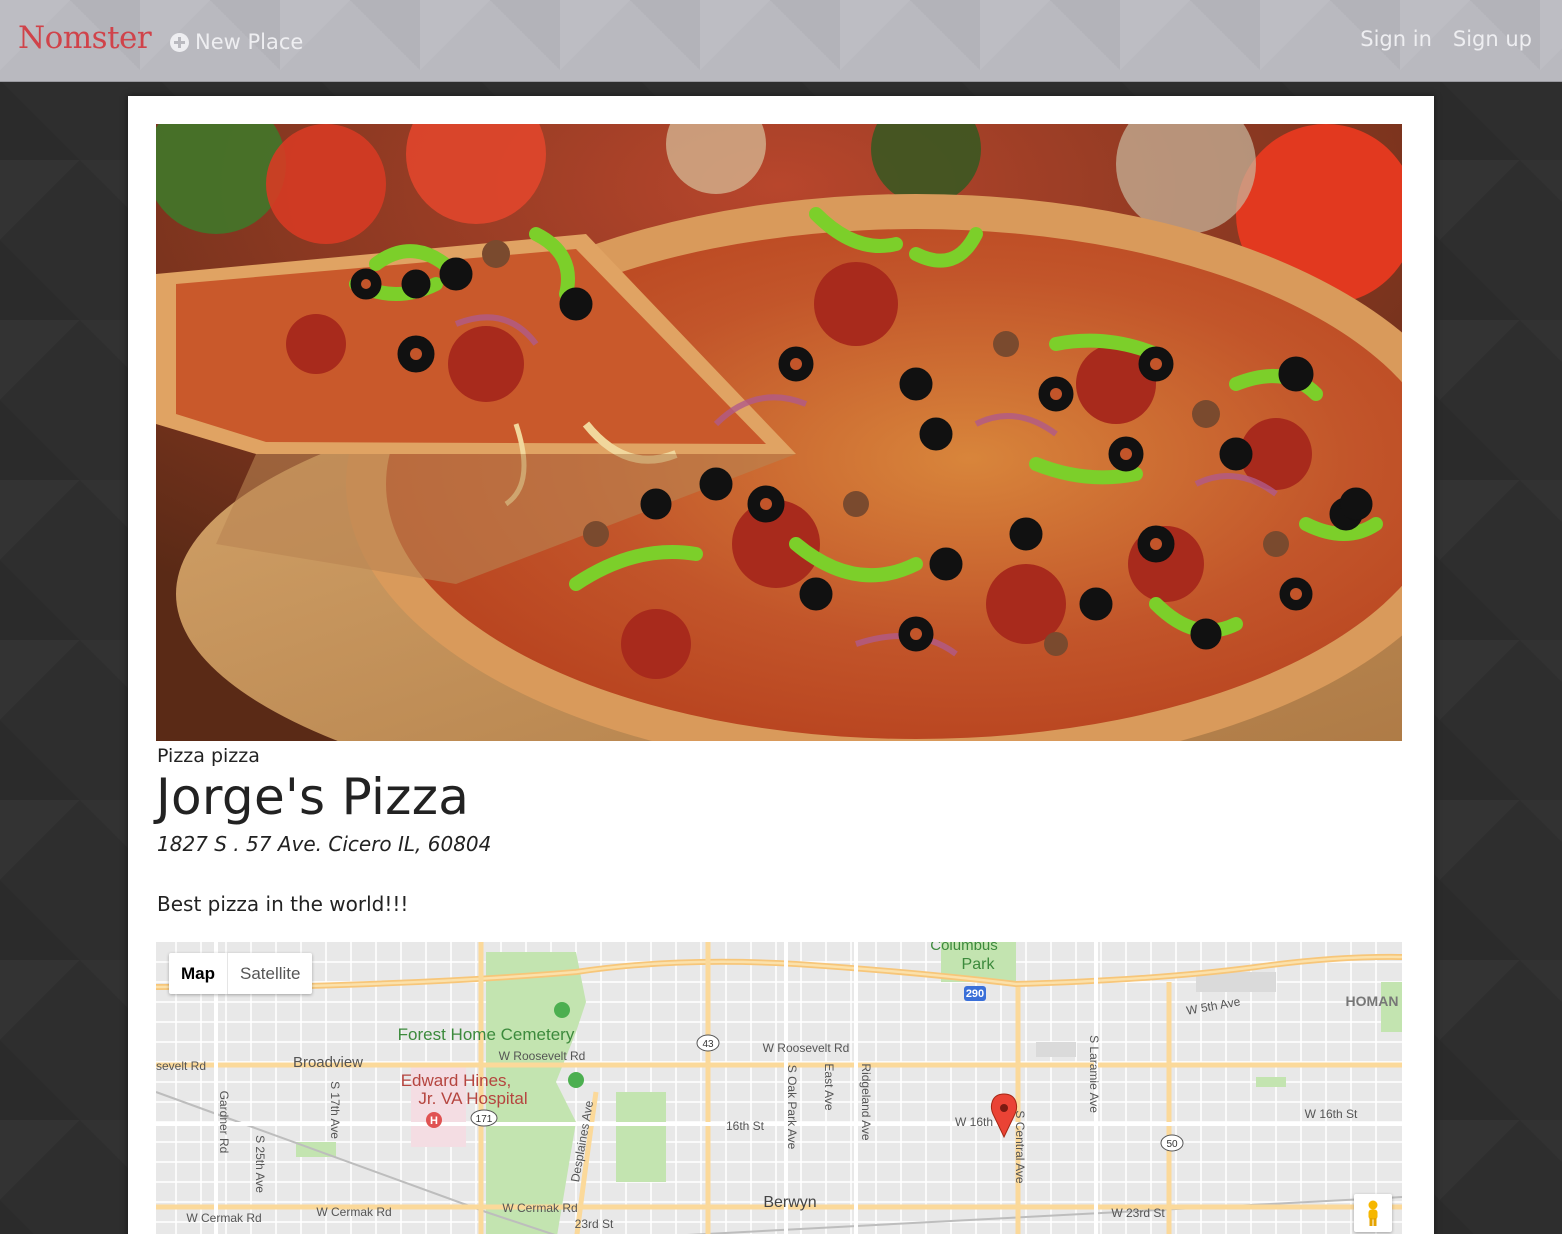 This screenshot has height=1234, width=1562. I want to click on map-label-w-cermak-rd-3: W Cermak Rd, so click(539, 1208).